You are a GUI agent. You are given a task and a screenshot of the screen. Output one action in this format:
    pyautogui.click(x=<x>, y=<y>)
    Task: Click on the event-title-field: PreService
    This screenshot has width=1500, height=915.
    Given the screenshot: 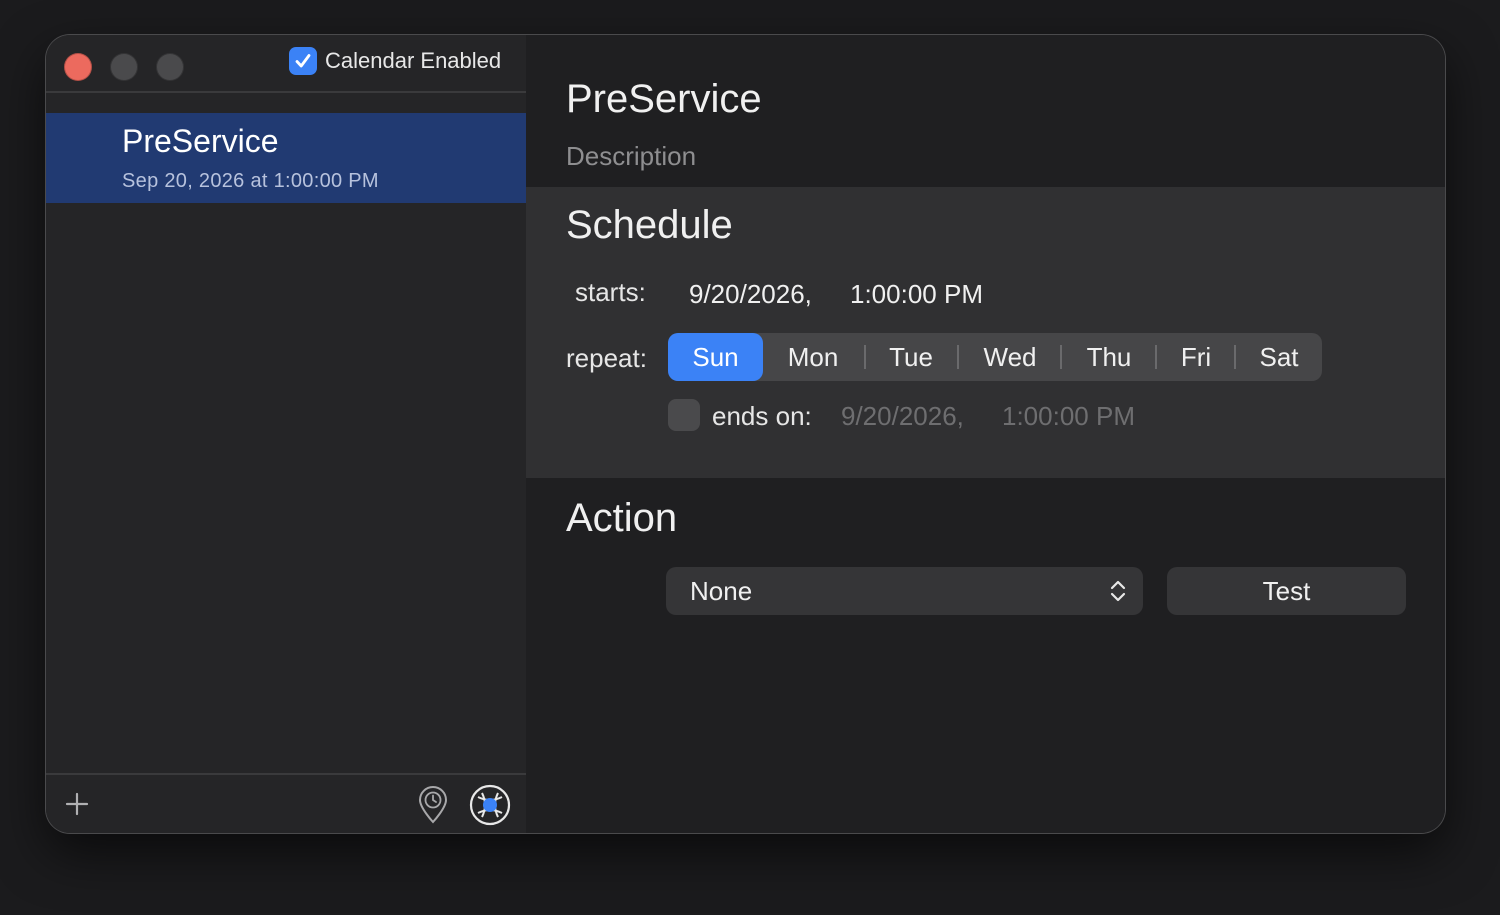 What is the action you would take?
    pyautogui.click(x=664, y=99)
    